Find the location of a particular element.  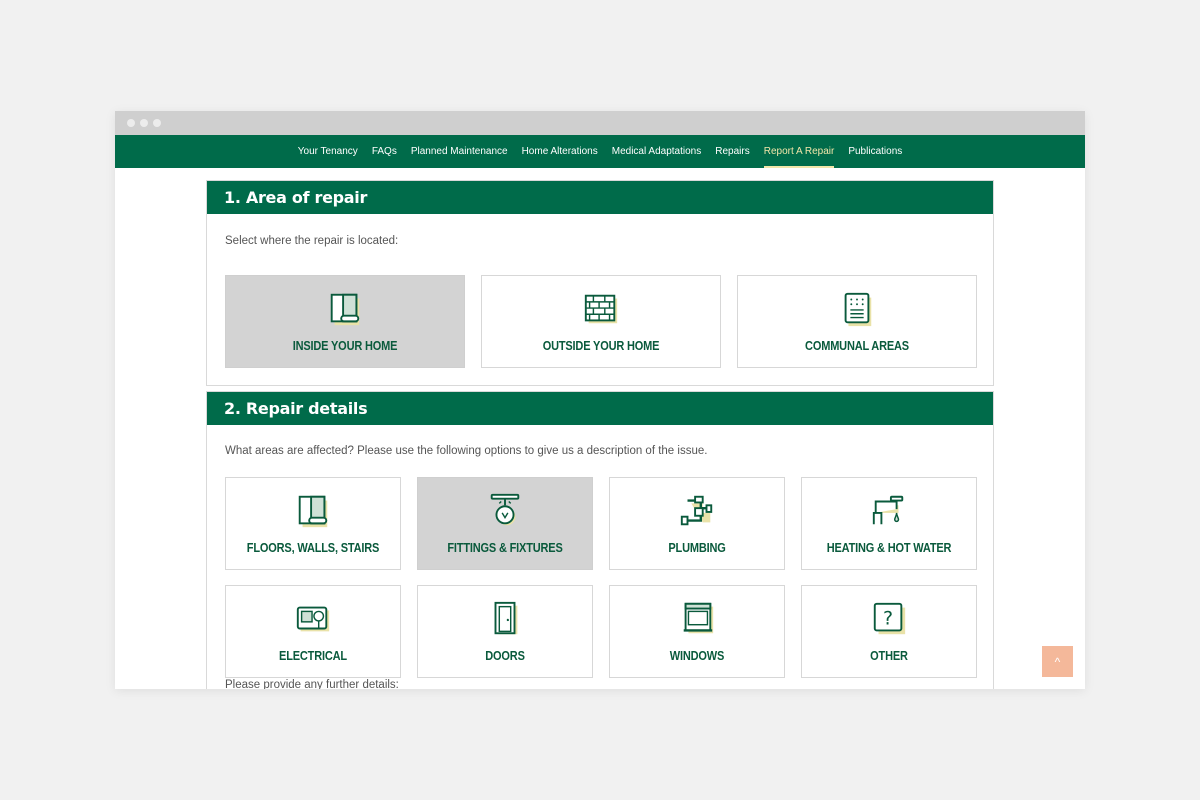

area-intro-text: Select where the repair is located: is located at coordinates (312, 241).